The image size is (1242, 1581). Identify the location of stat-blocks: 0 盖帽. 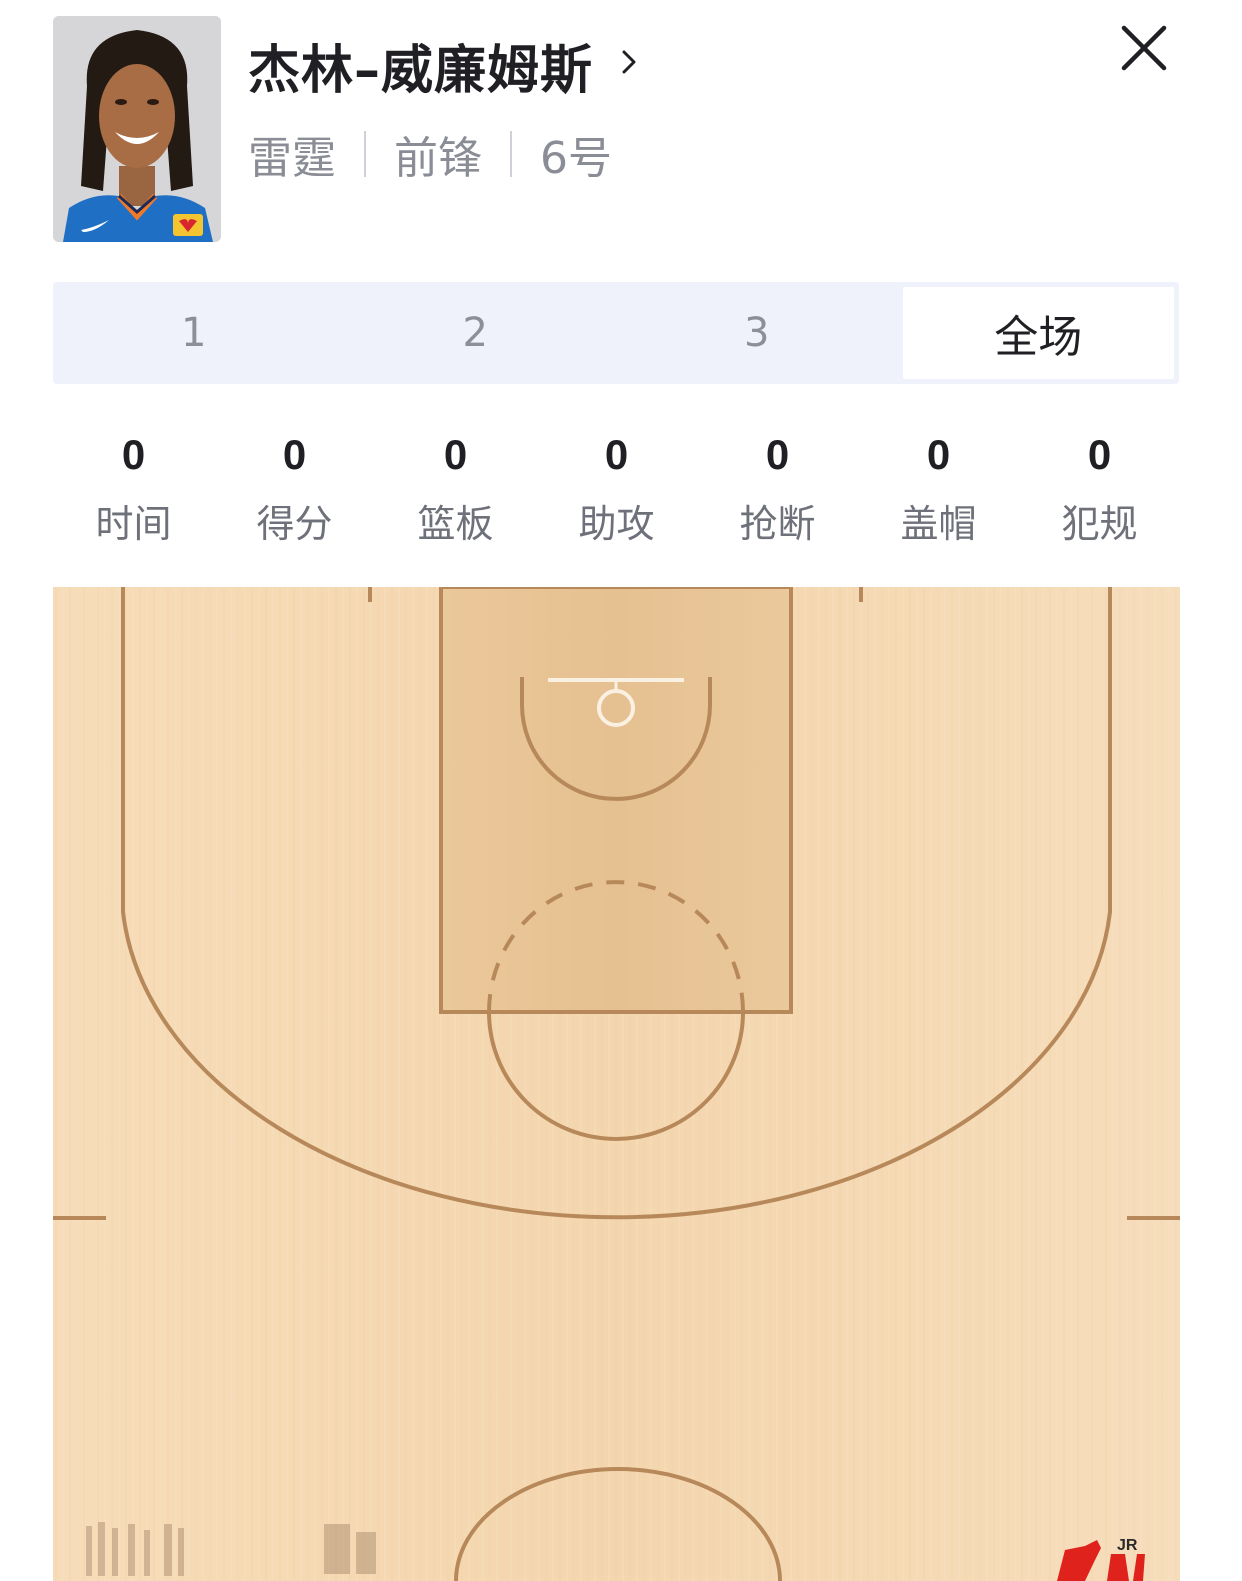
(938, 486).